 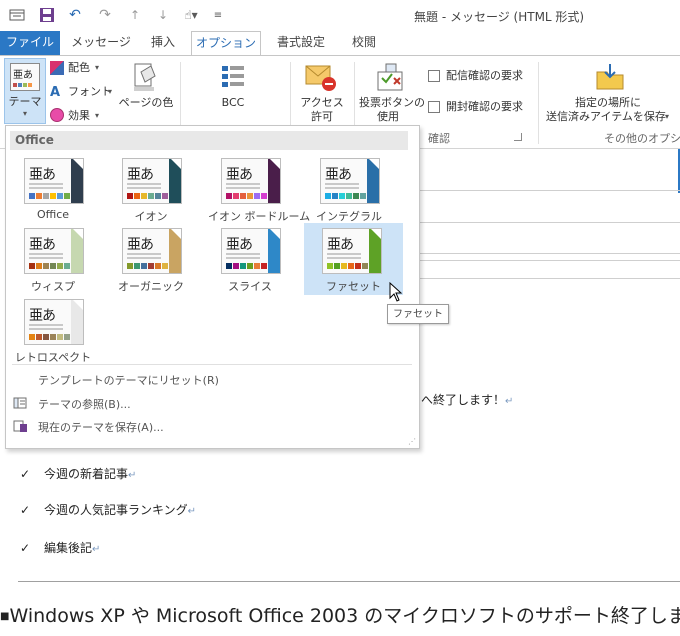 I want to click on theme-name: ウィスプ, so click(x=53, y=286).